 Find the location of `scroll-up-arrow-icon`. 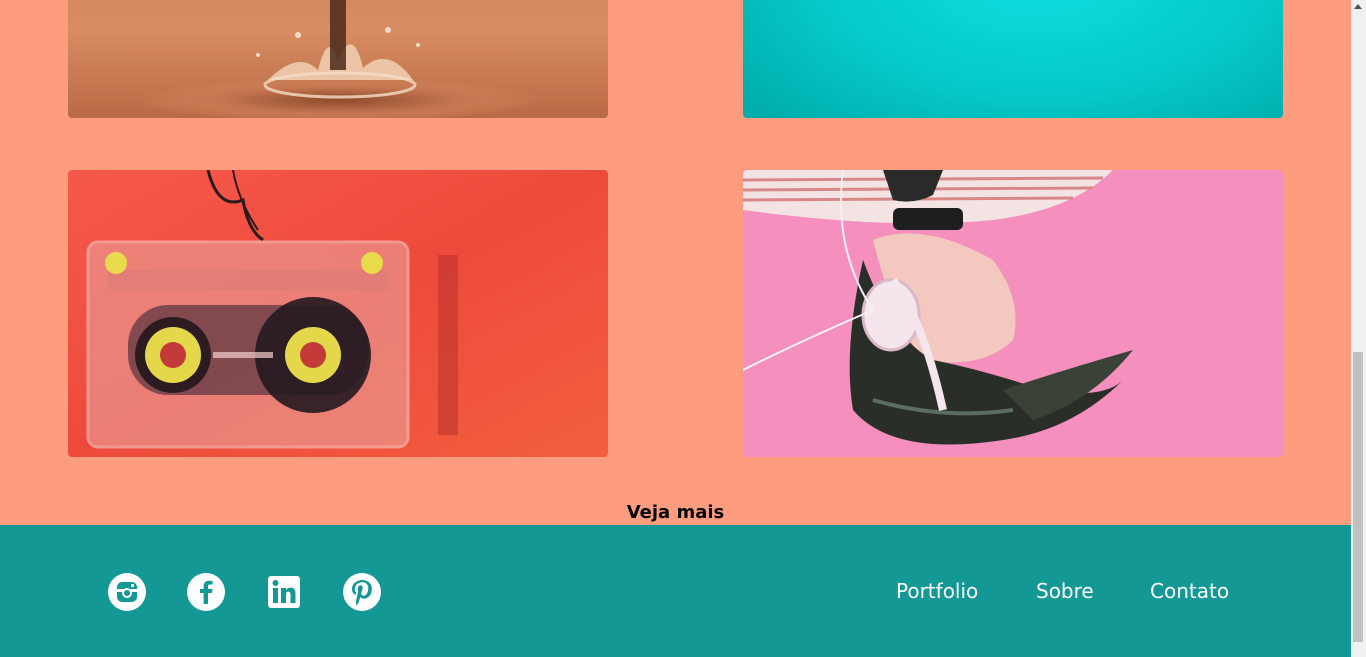

scroll-up-arrow-icon is located at coordinates (1358, 6).